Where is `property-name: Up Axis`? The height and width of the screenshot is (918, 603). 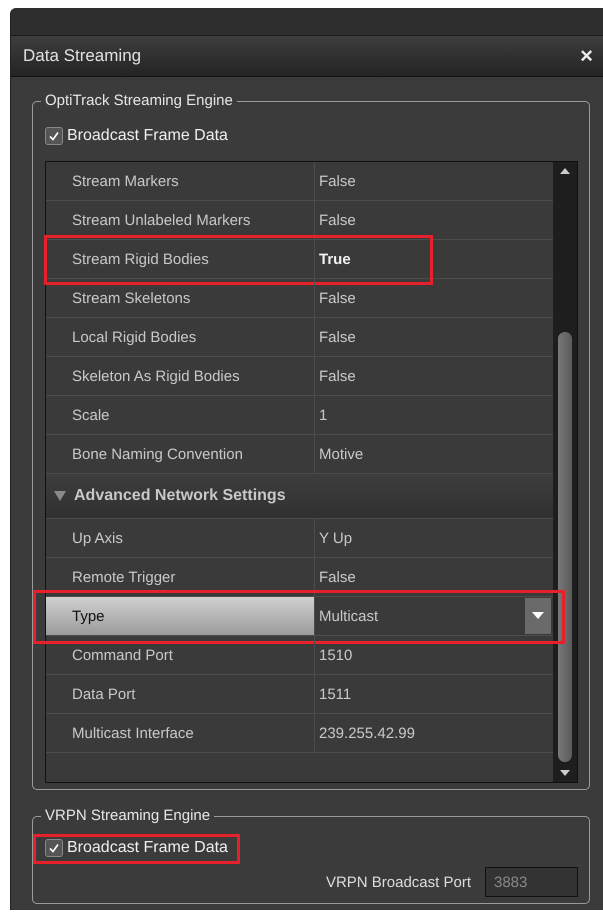
property-name: Up Axis is located at coordinates (180, 538).